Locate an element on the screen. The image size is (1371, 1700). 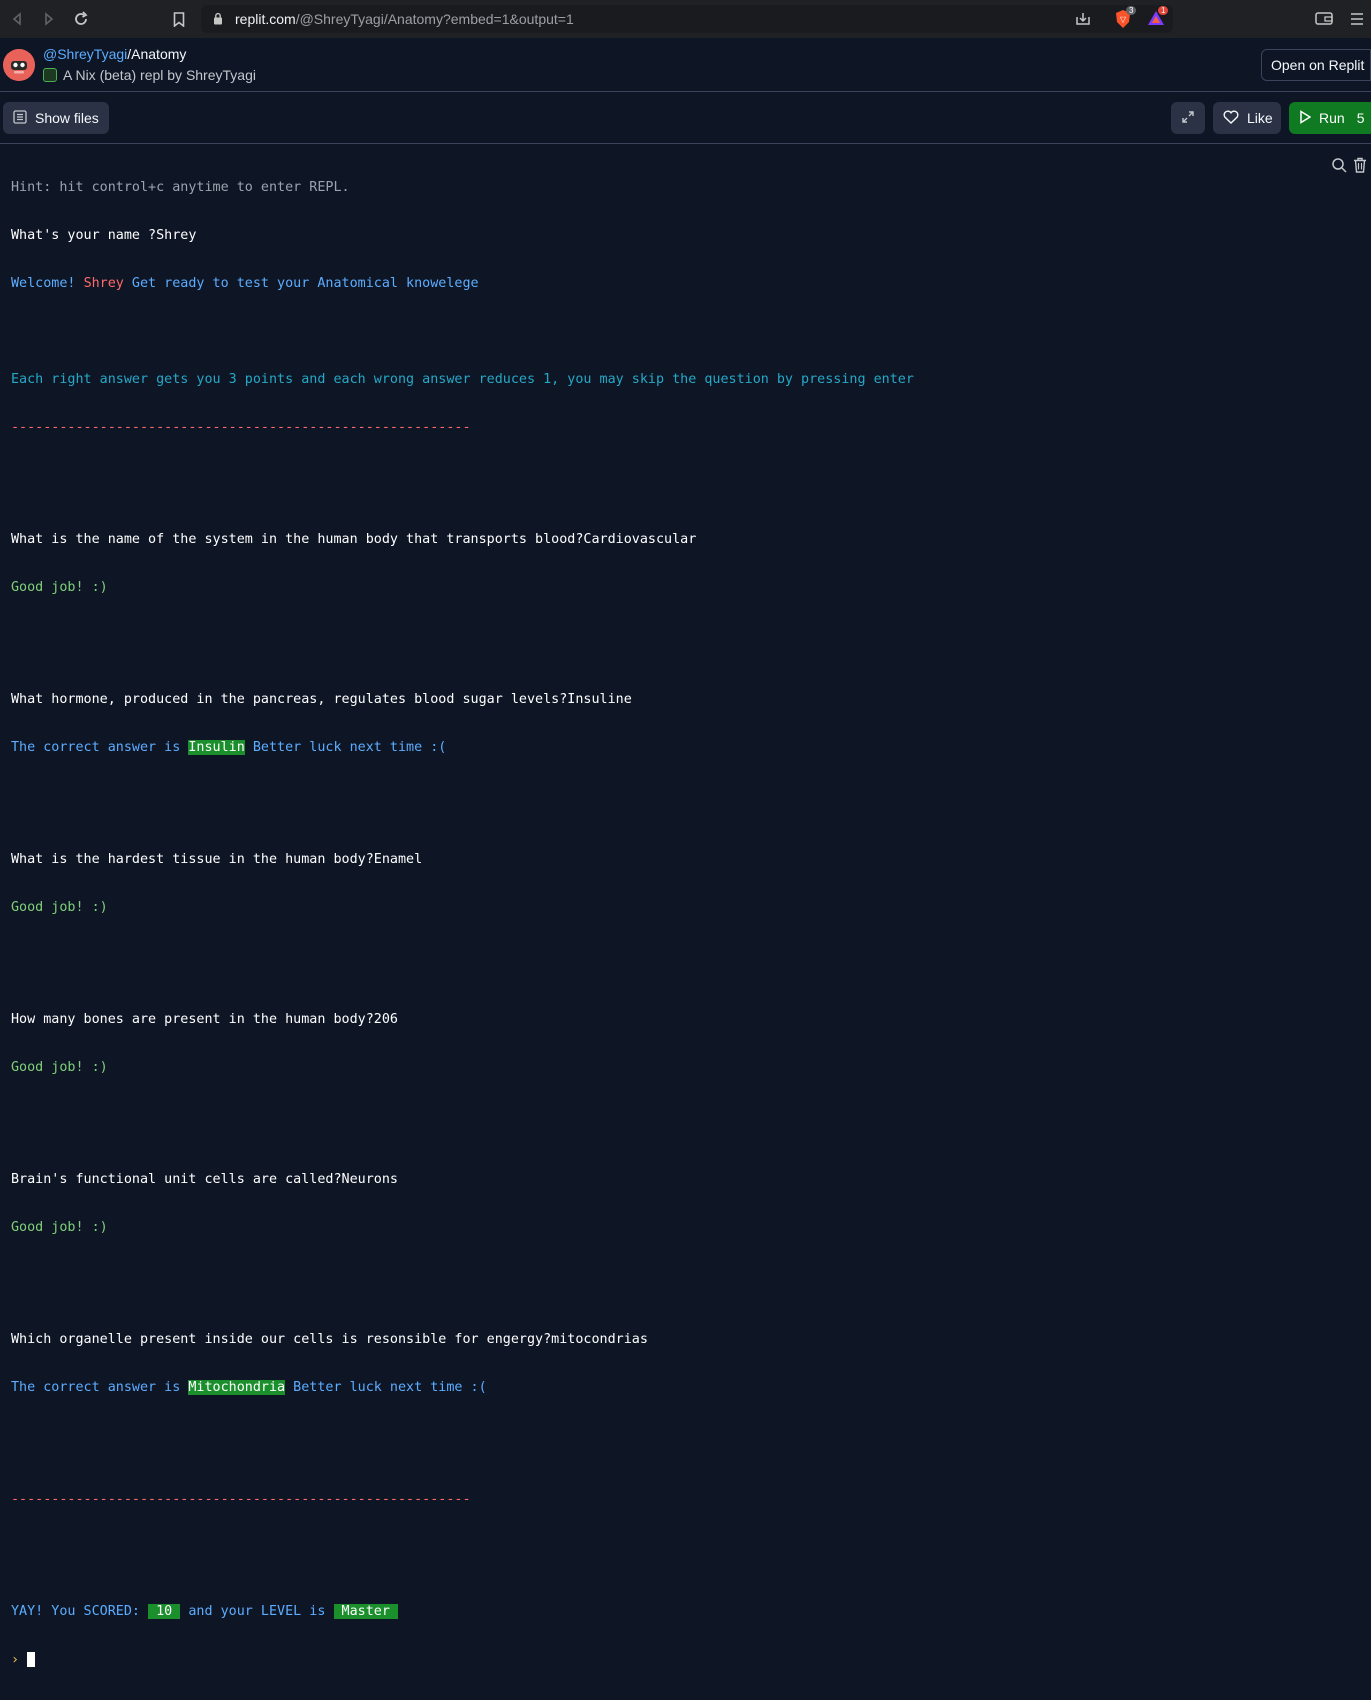
heart-icon is located at coordinates (1231, 118).